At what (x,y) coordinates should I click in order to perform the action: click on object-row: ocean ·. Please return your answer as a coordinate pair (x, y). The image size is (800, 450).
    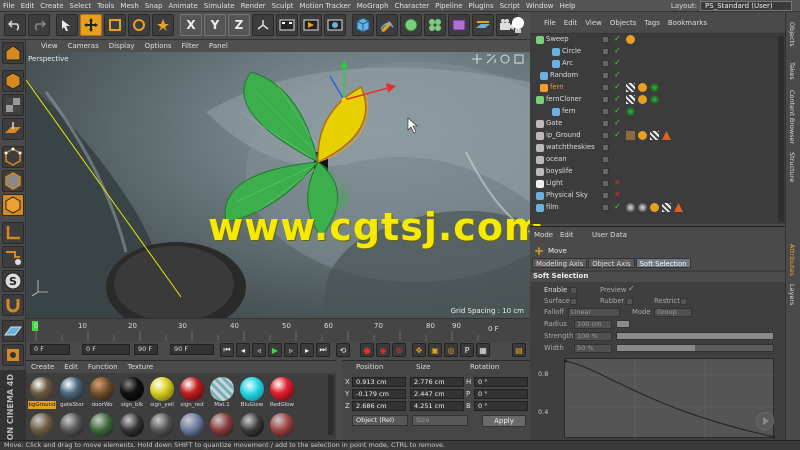
    Looking at the image, I should click on (657, 160).